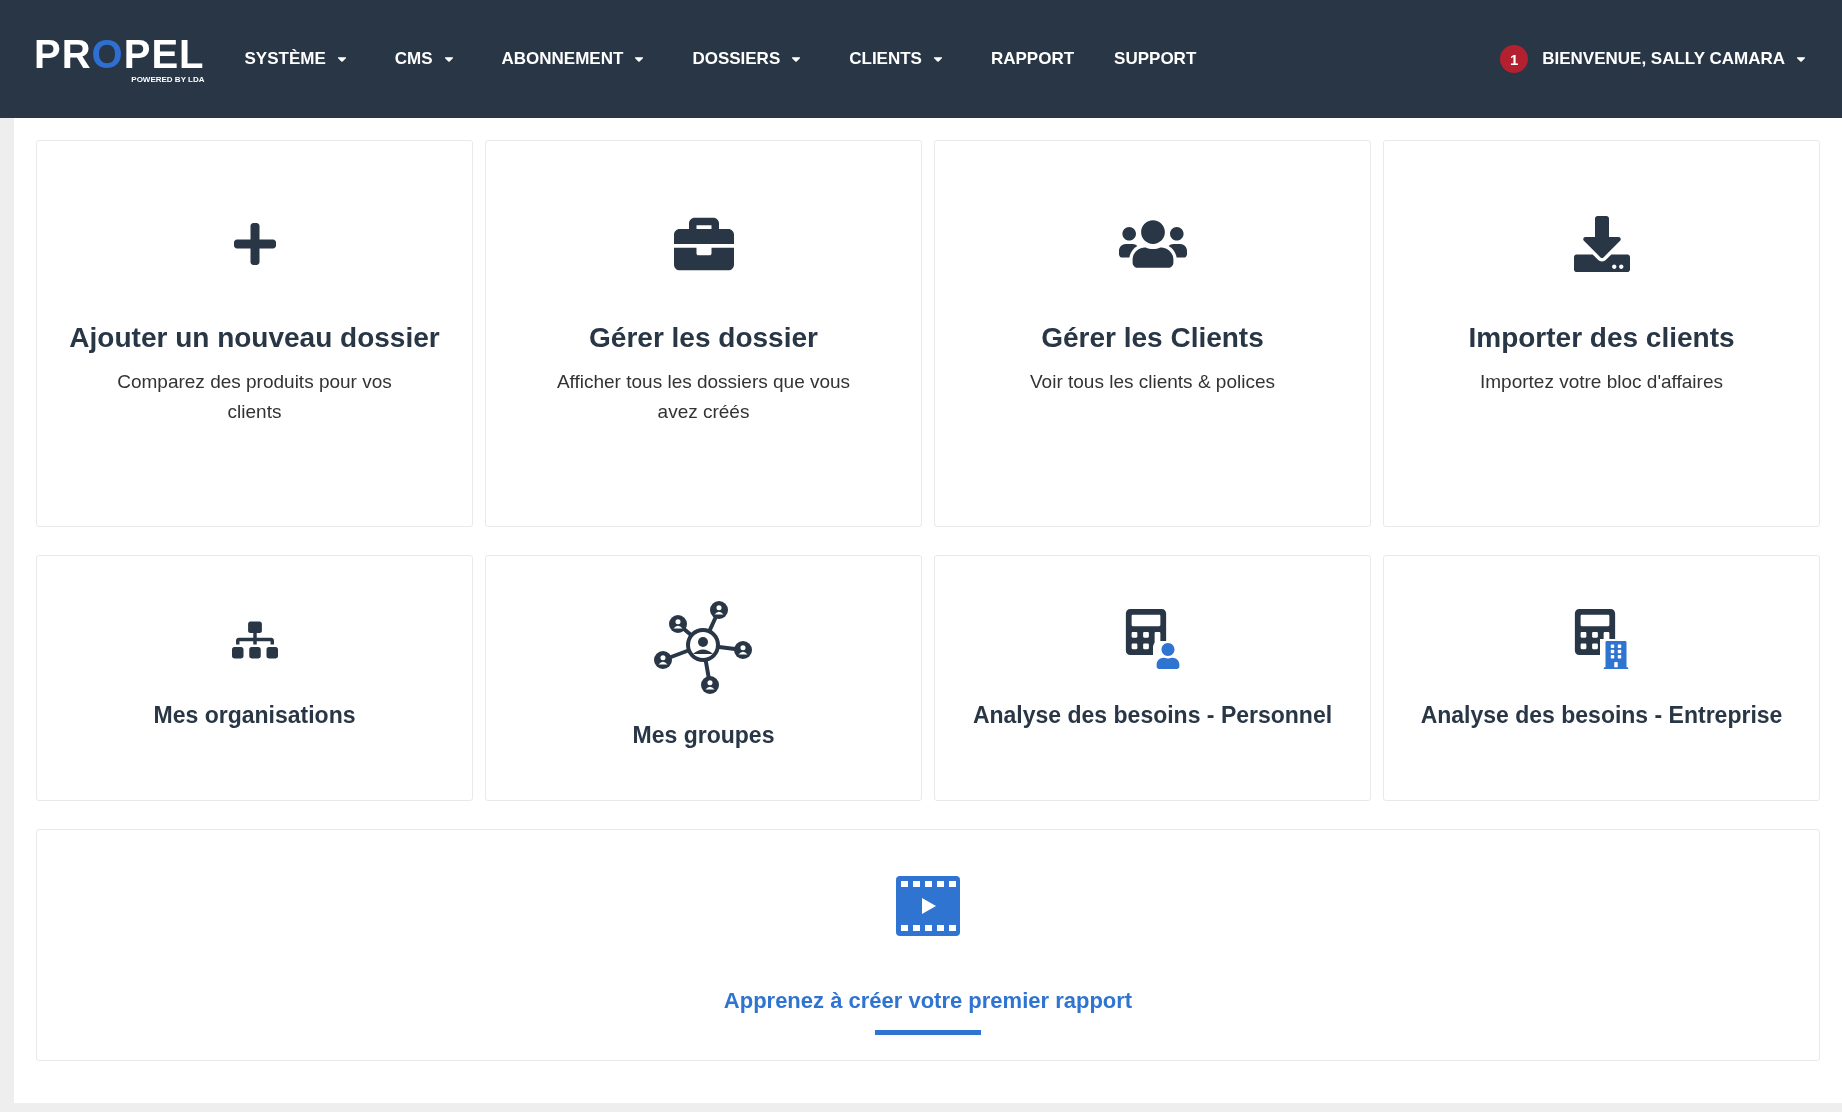 This screenshot has width=1842, height=1112. I want to click on card-title: Mes organisations, so click(254, 716).